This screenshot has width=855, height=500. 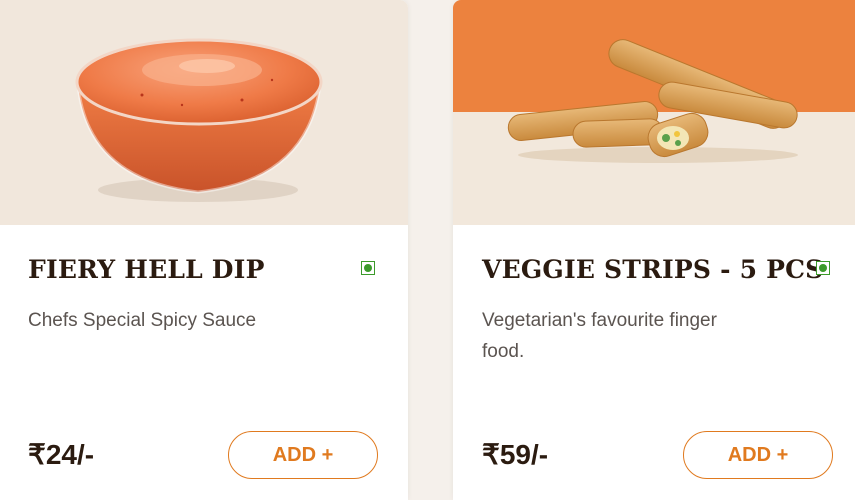 What do you see at coordinates (146, 269) in the screenshot?
I see `product-title: FIERY HELL DIP` at bounding box center [146, 269].